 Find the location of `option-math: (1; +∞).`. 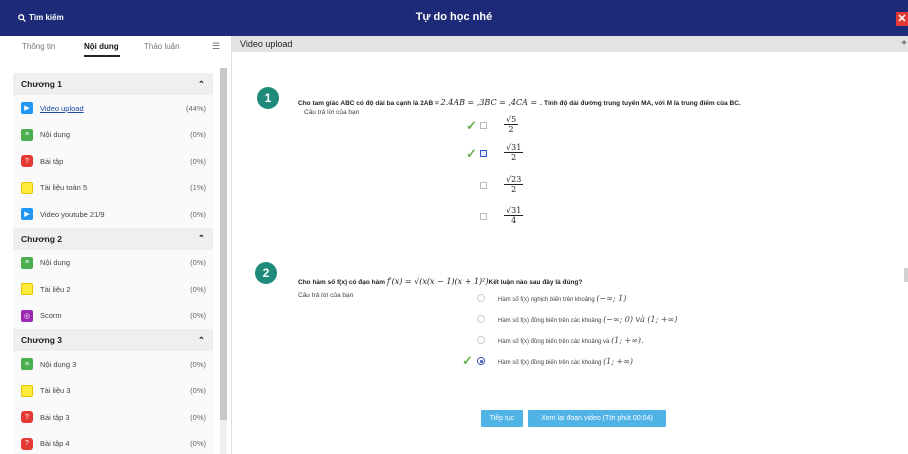

option-math: (1; +∞). is located at coordinates (627, 340).